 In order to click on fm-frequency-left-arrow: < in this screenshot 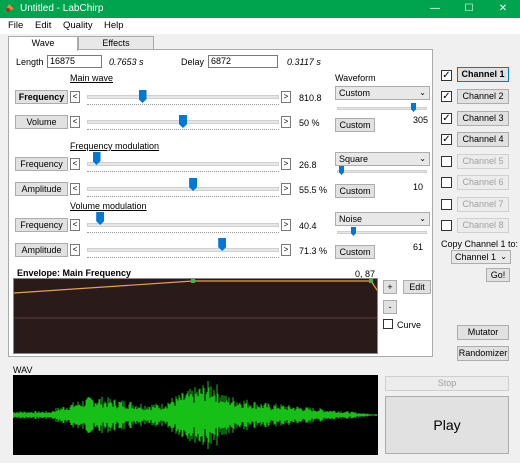, I will do `click(75, 164)`.